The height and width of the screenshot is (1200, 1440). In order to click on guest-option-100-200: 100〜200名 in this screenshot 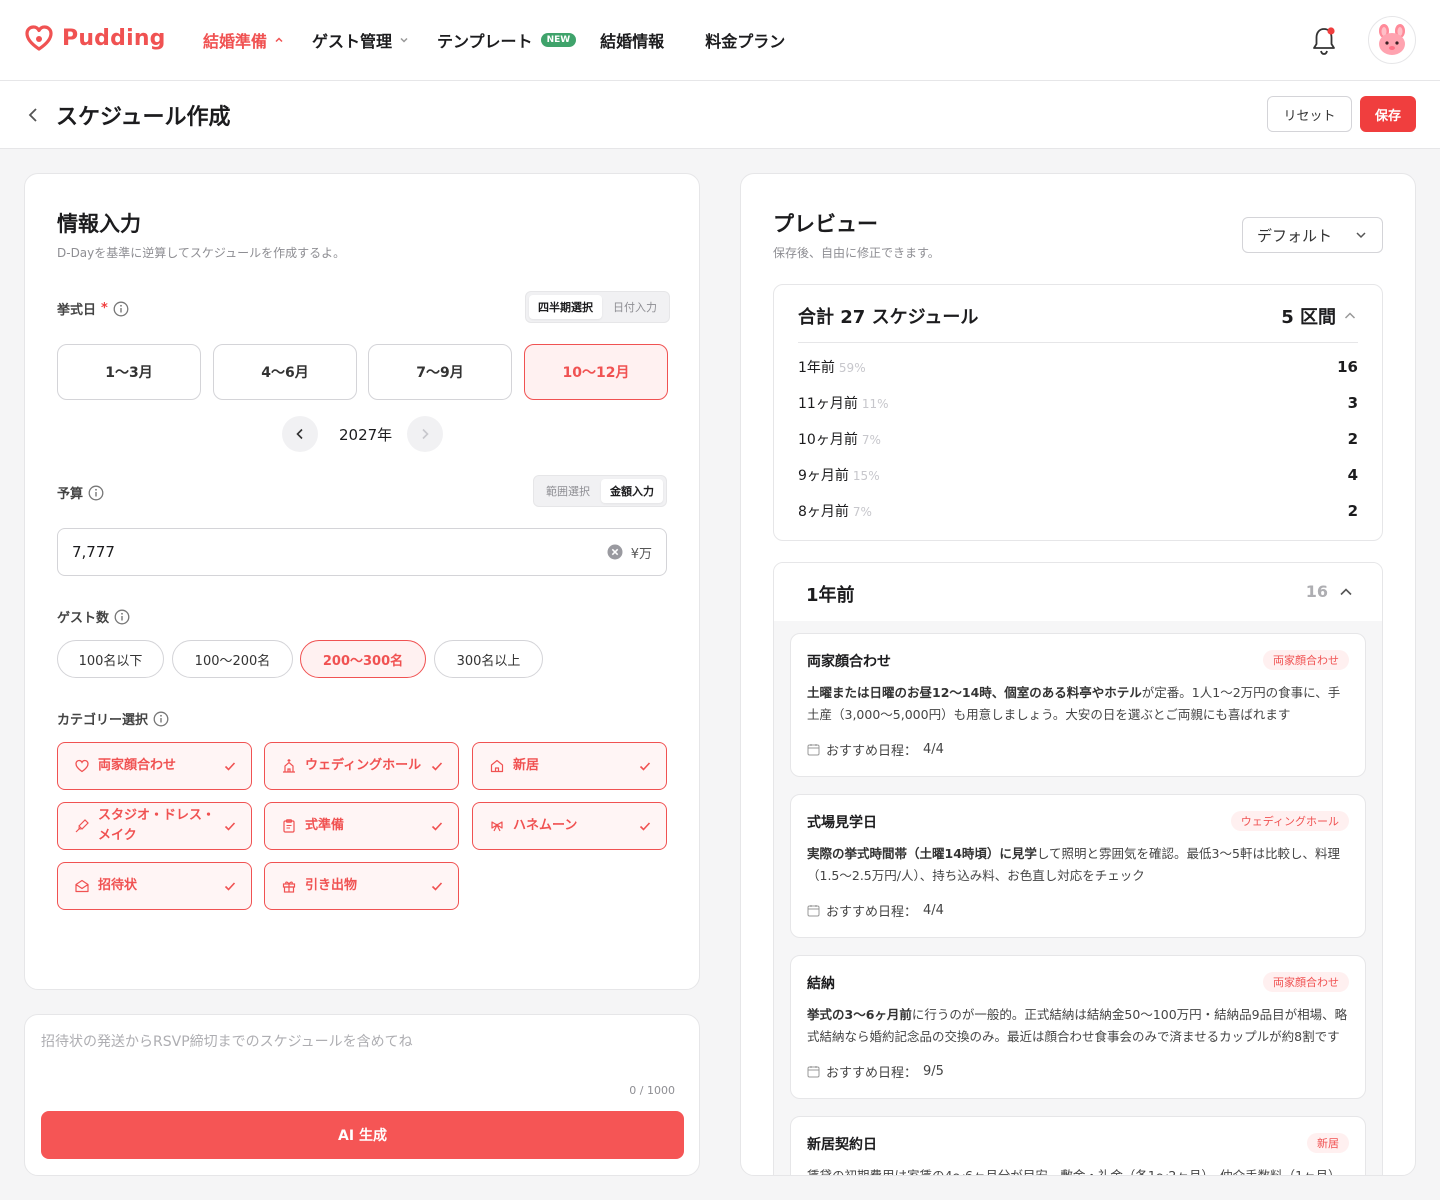, I will do `click(232, 659)`.